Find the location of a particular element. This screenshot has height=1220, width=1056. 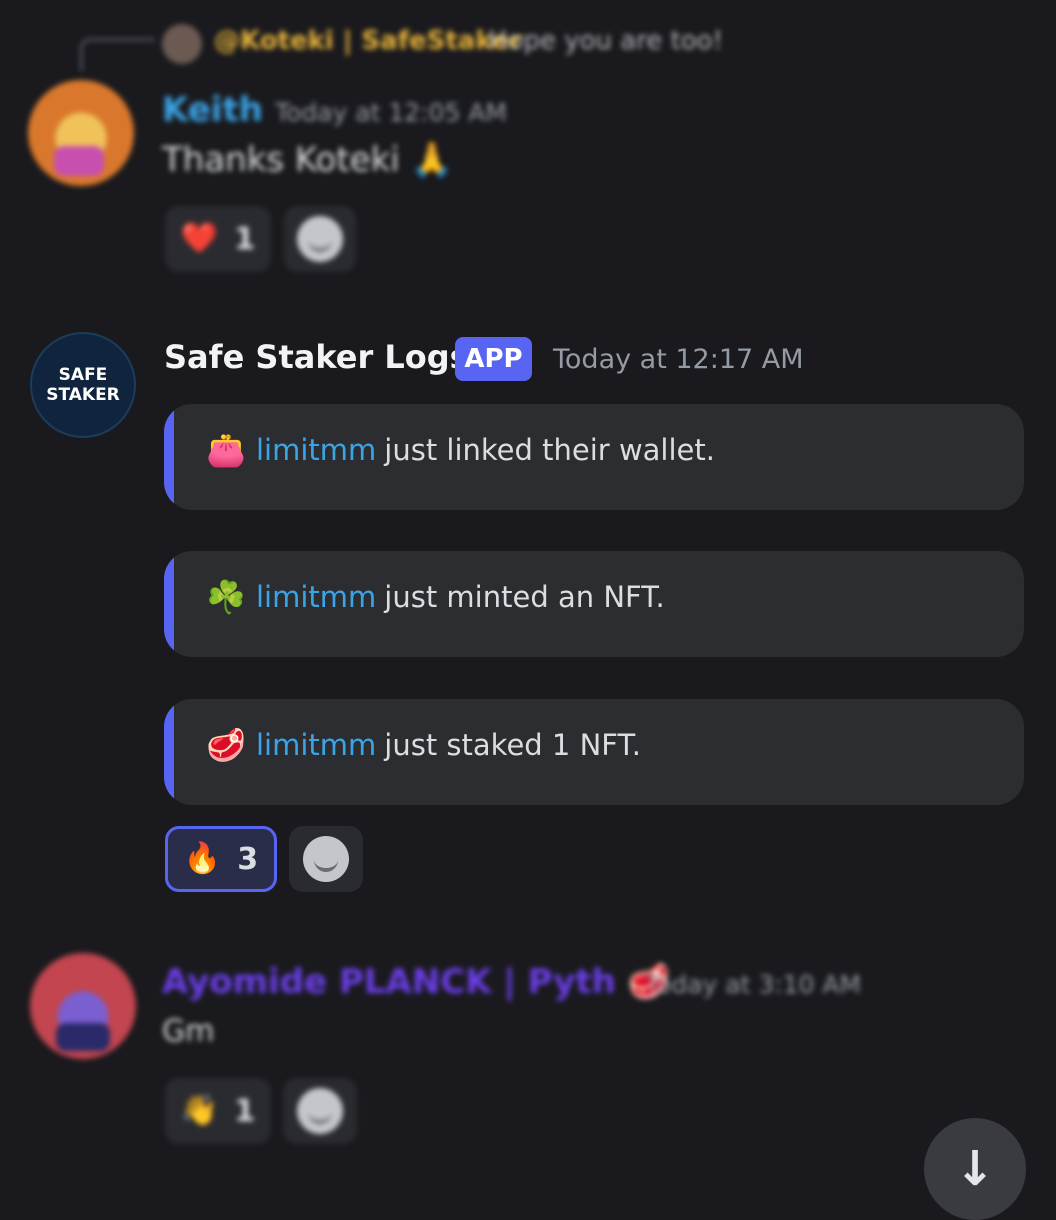

avatar-logo-text-1: SAFE is located at coordinates (83, 375).